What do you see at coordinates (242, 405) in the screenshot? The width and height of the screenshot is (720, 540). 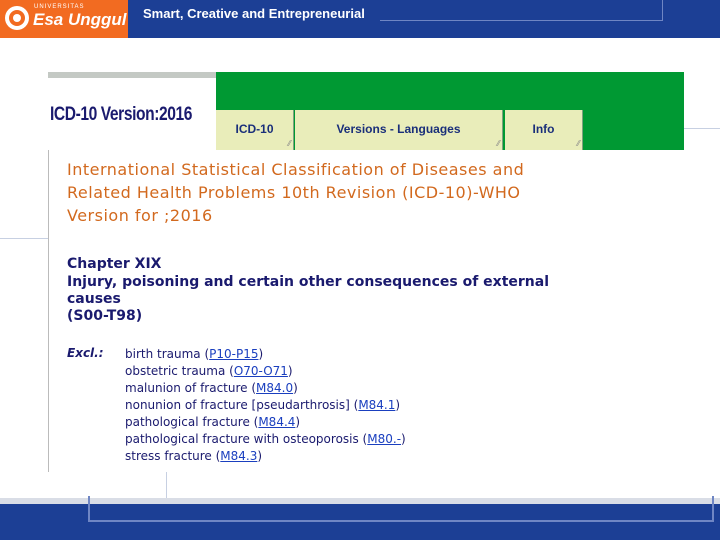 I see `item-text: nonunion of fracture [pseudarthrosis] (` at bounding box center [242, 405].